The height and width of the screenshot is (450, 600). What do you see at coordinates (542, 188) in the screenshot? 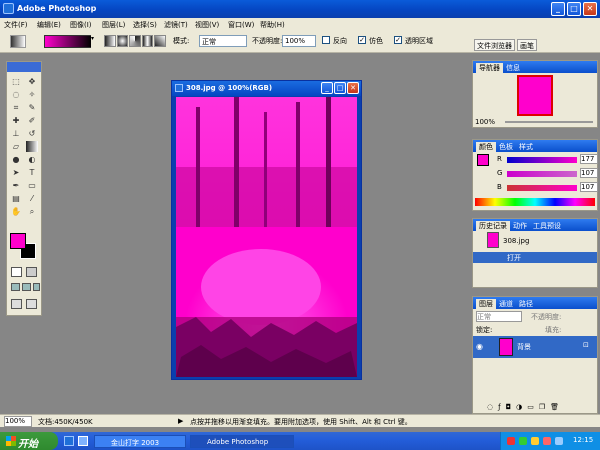
I see `b-slider` at bounding box center [542, 188].